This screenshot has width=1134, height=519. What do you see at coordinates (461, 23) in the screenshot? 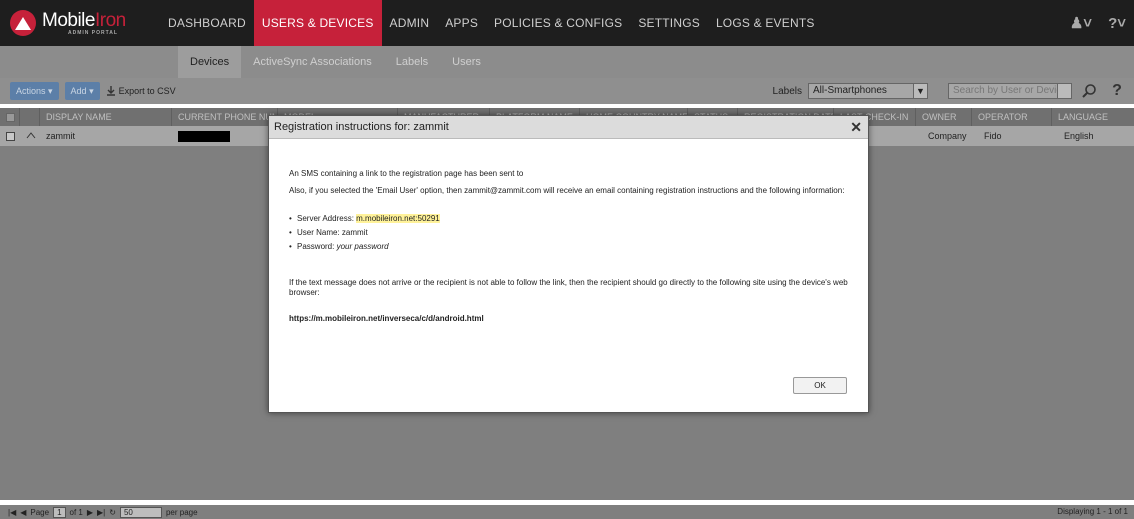
I see `nav-apps: APPS` at bounding box center [461, 23].